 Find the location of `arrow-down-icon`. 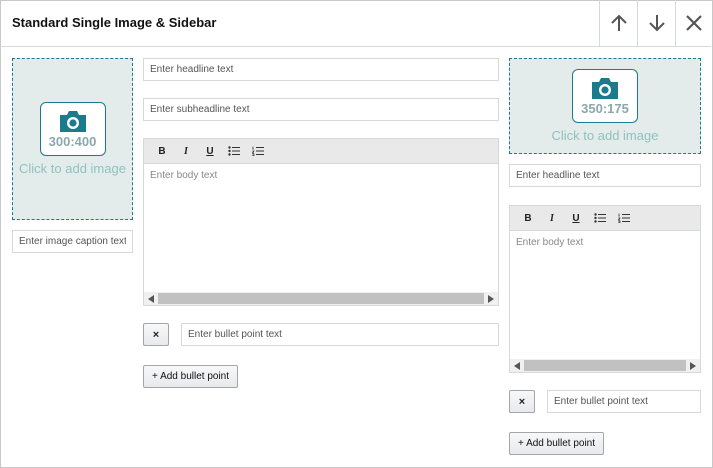

arrow-down-icon is located at coordinates (656, 23).